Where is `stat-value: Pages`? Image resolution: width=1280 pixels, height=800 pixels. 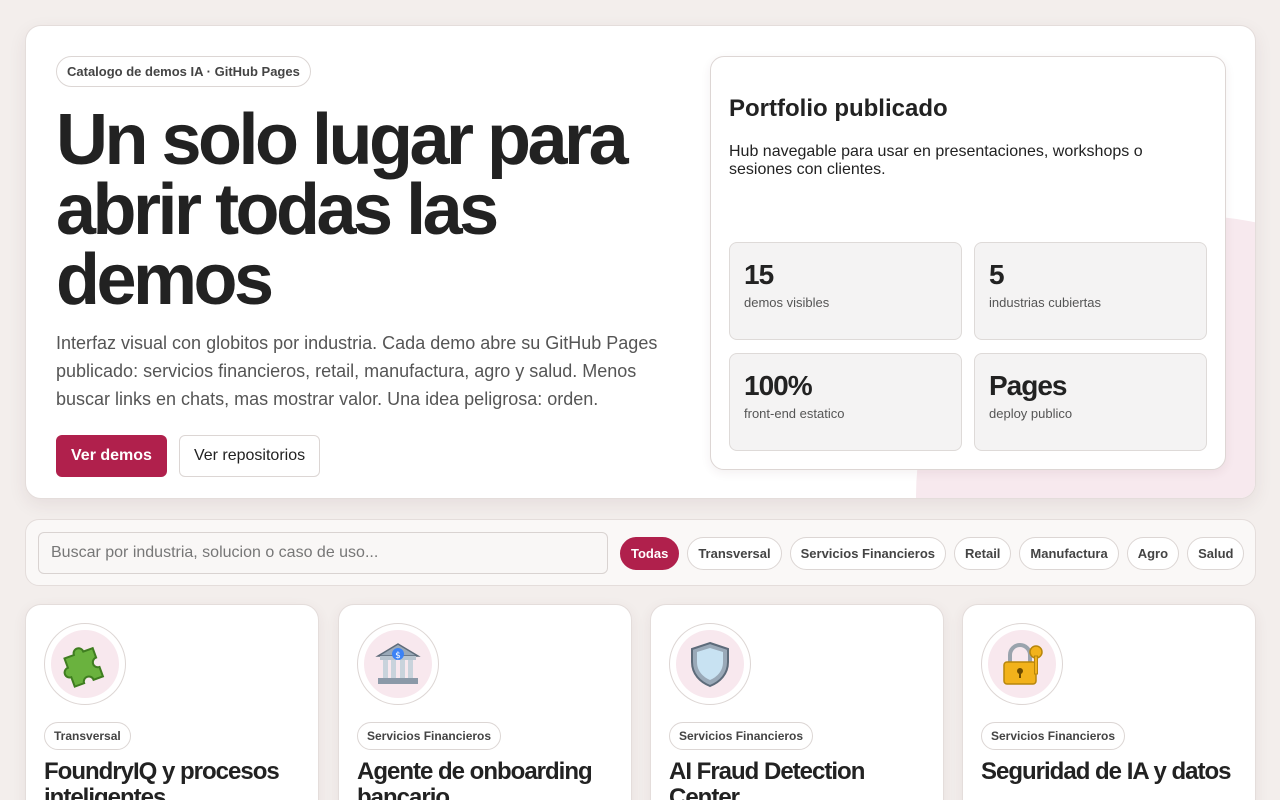 stat-value: Pages is located at coordinates (1028, 385).